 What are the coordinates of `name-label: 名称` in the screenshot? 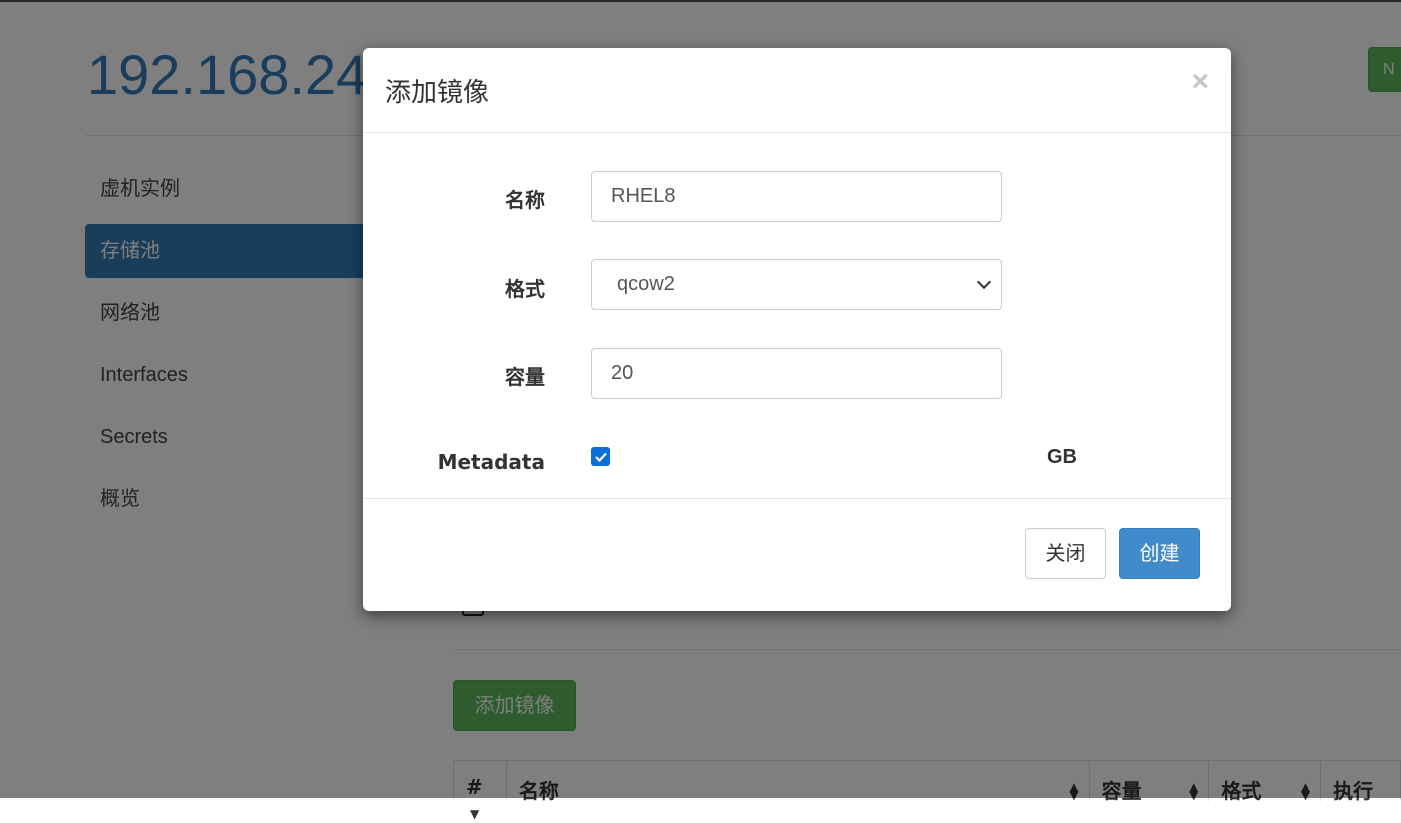 It's located at (525, 200).